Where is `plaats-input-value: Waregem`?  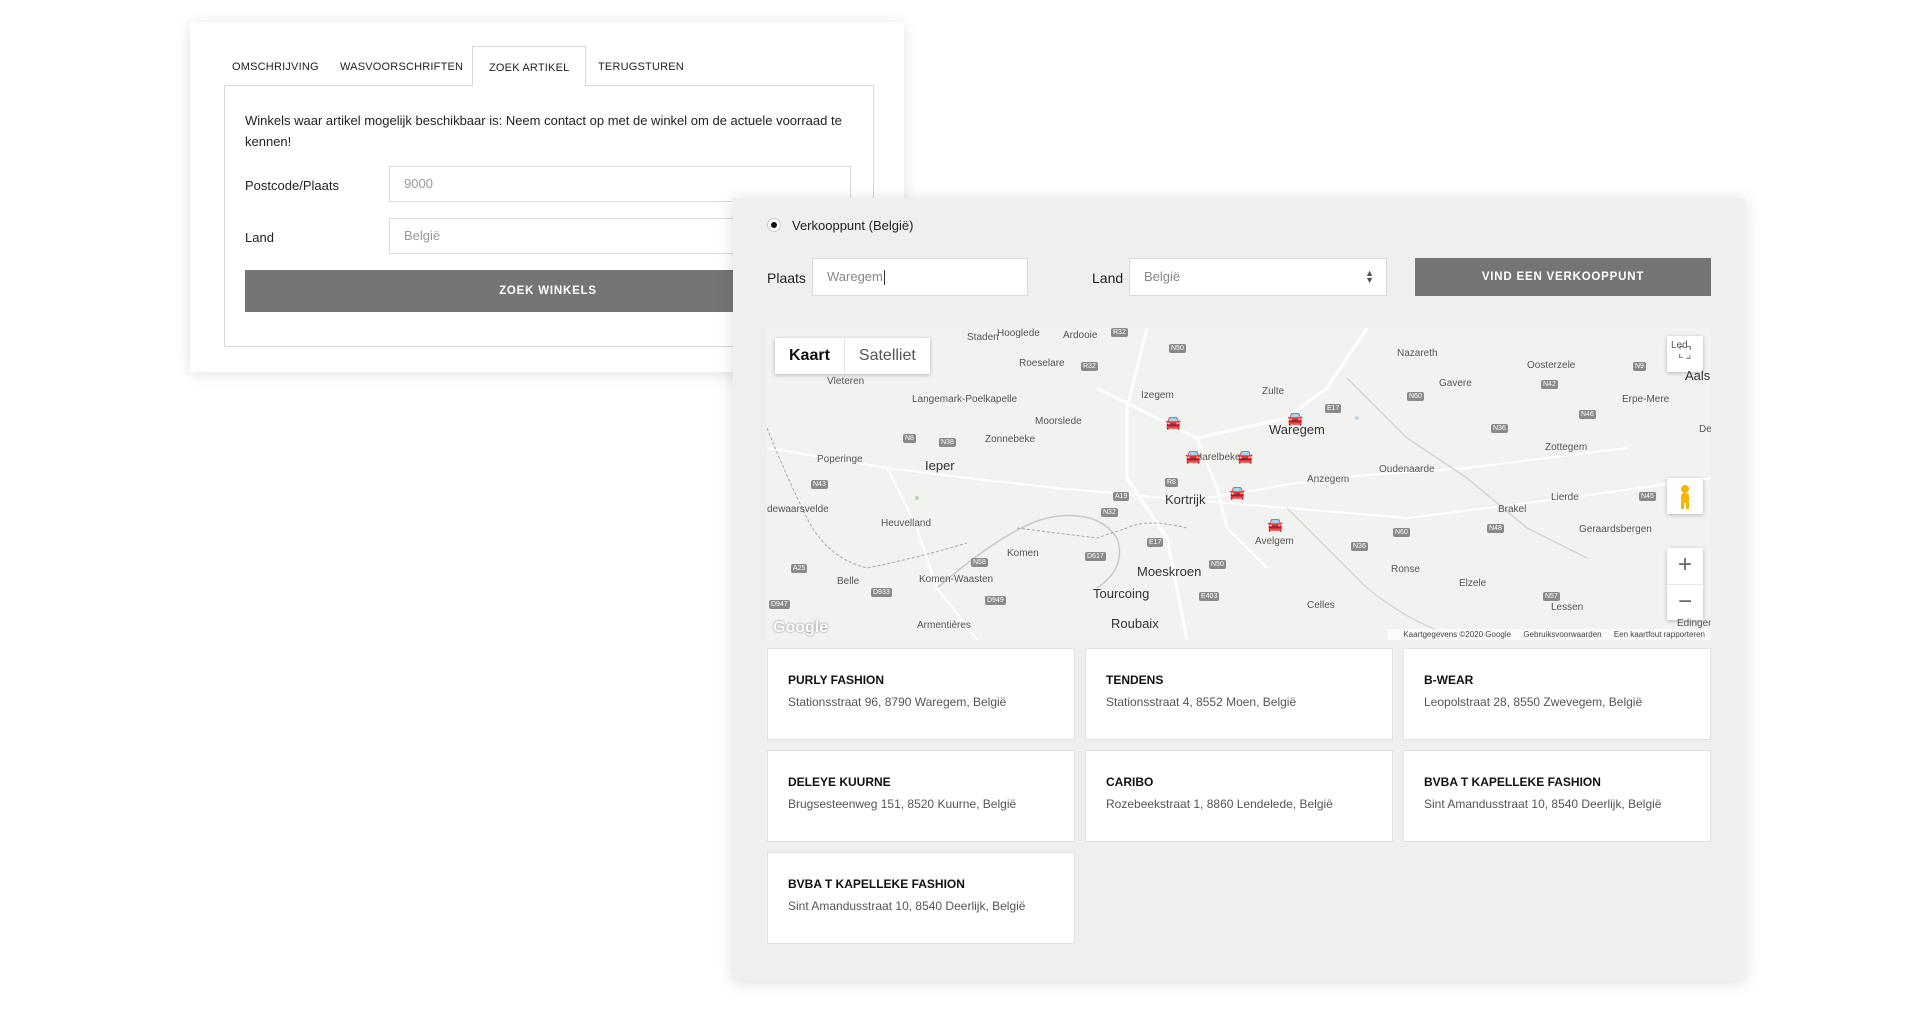 plaats-input-value: Waregem is located at coordinates (855, 276).